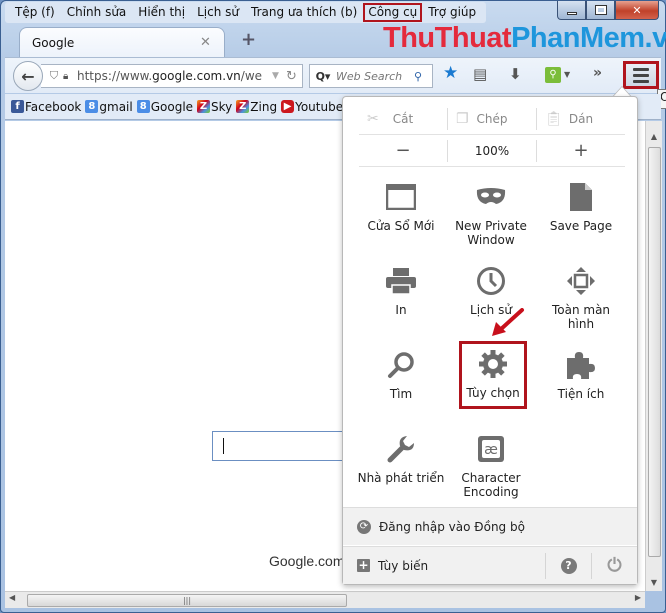 Image resolution: width=666 pixels, height=613 pixels. What do you see at coordinates (581, 301) in the screenshot?
I see `tile-fullscreen: Toàn màn hình` at bounding box center [581, 301].